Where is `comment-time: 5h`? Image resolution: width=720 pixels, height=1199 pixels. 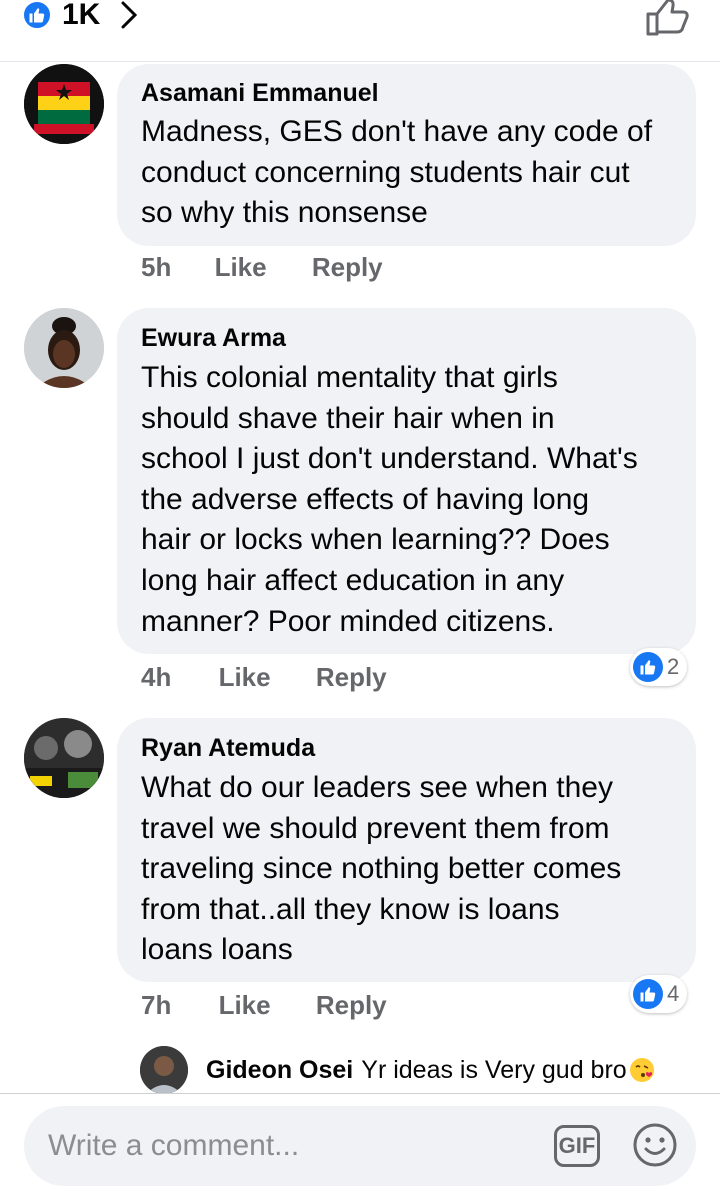
comment-time: 5h is located at coordinates (156, 267).